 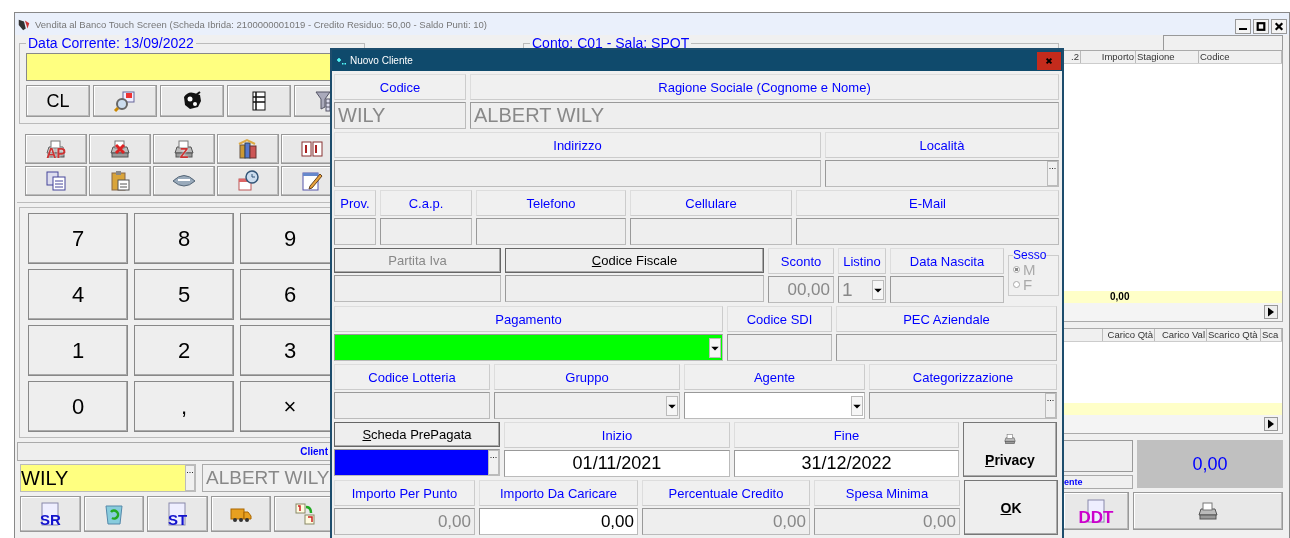 What do you see at coordinates (963, 377) in the screenshot?
I see `field-label: Categorizzazione` at bounding box center [963, 377].